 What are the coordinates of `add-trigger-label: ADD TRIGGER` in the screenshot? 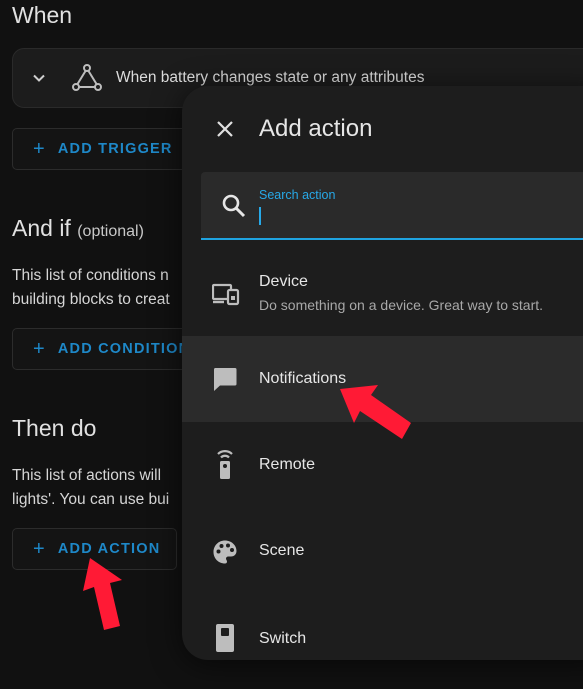 It's located at (115, 149).